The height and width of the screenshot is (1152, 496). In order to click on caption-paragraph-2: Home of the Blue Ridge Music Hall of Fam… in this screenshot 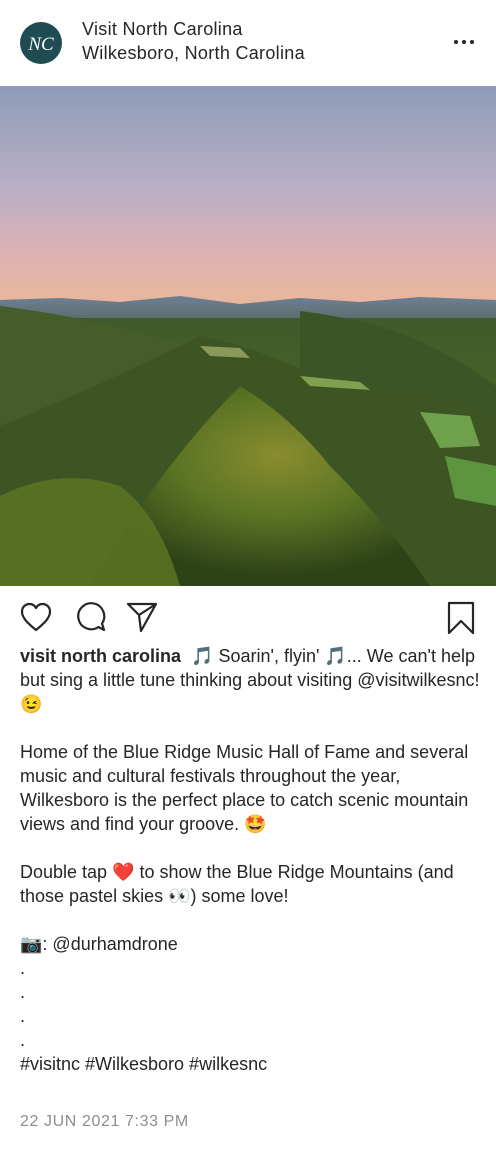, I will do `click(244, 788)`.